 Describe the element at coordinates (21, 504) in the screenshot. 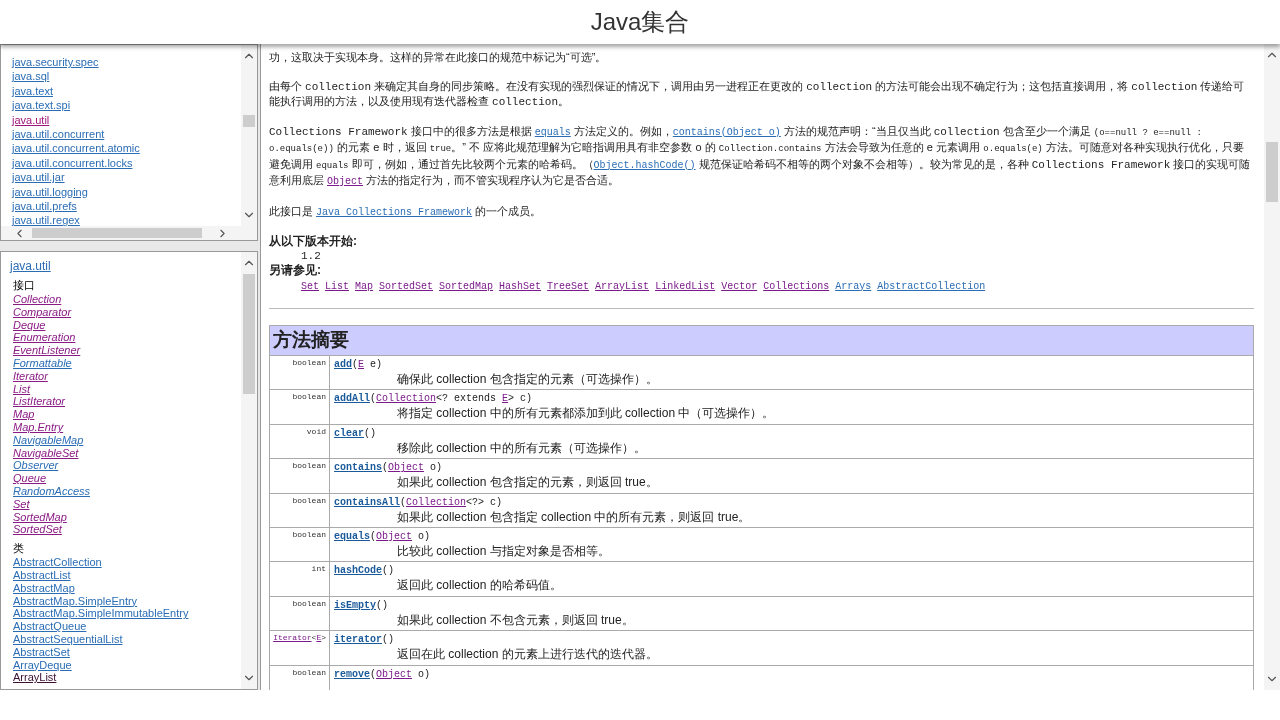

I see `type-link: Set` at that location.